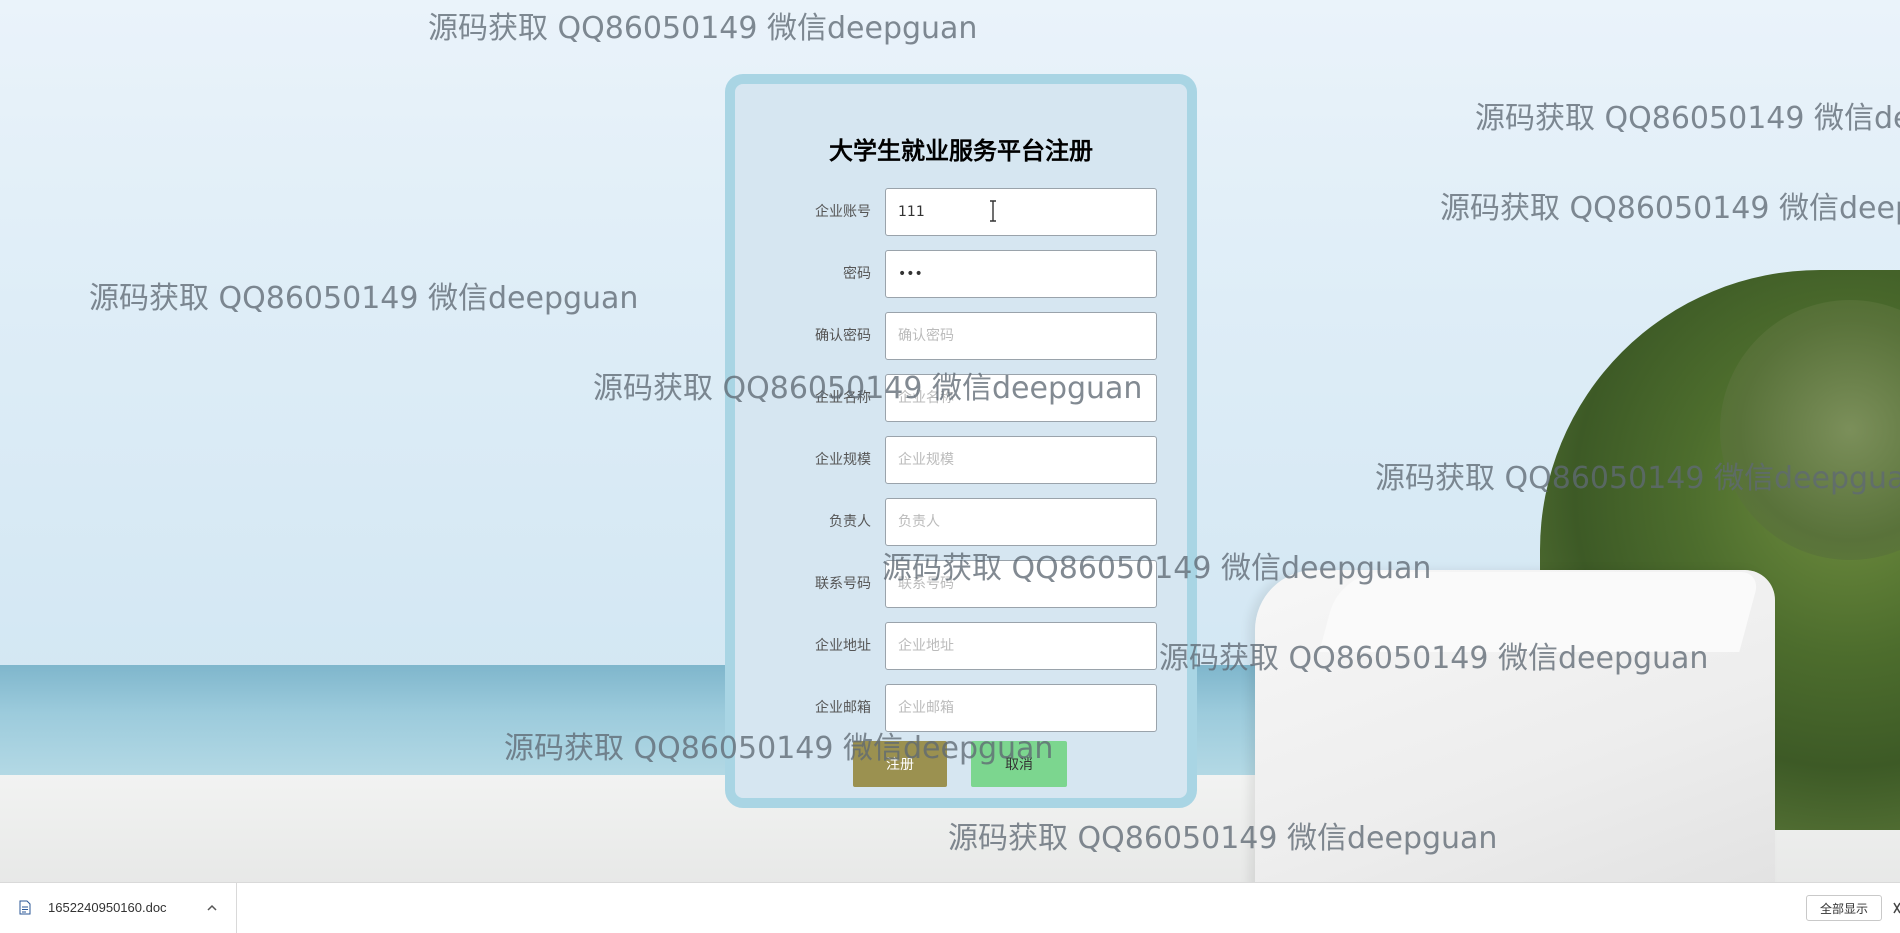 The width and height of the screenshot is (1900, 933). What do you see at coordinates (843, 646) in the screenshot?
I see `company-address-label: 企业地址` at bounding box center [843, 646].